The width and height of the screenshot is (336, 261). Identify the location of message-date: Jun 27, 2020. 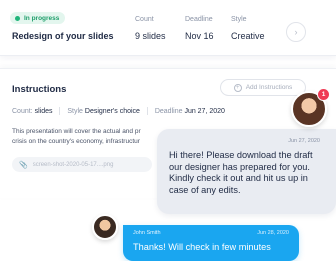
(304, 141).